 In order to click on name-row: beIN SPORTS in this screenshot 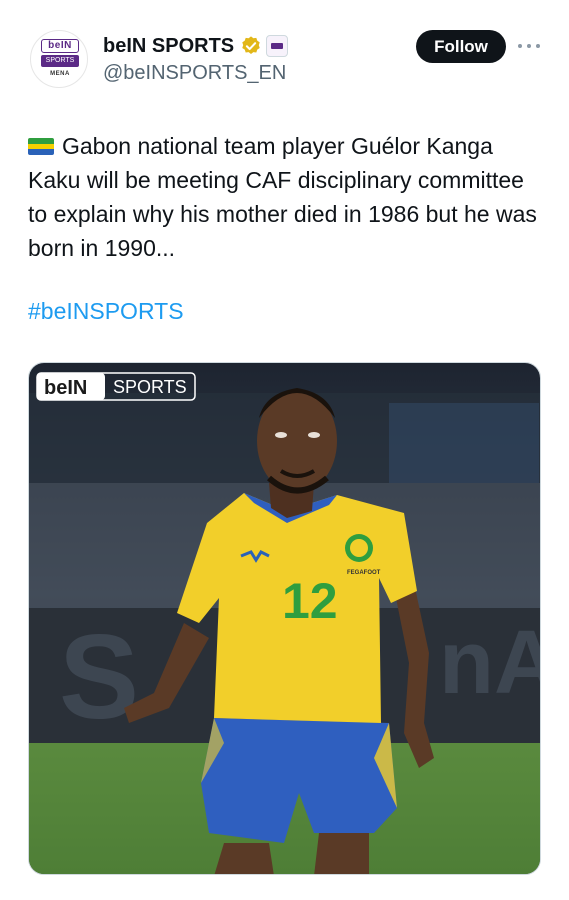, I will do `click(196, 46)`.